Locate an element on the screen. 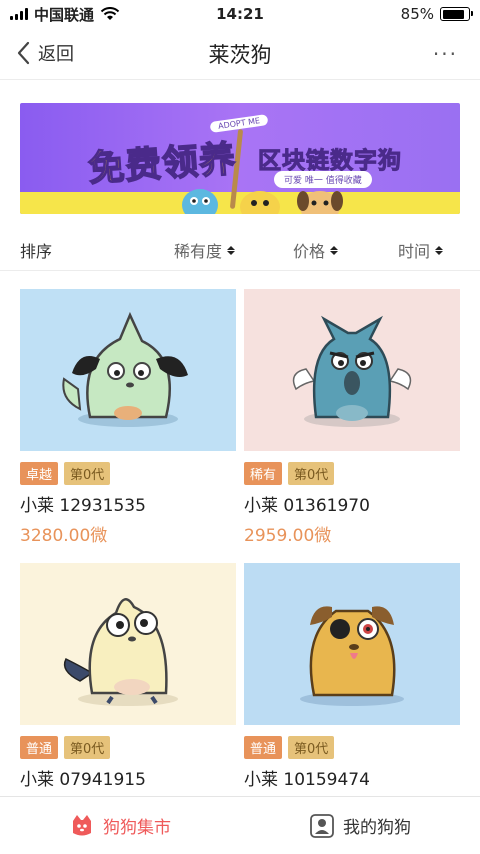  pet-card: 卓越 第0代 小莱 12931535 3280.00微 is located at coordinates (128, 417).